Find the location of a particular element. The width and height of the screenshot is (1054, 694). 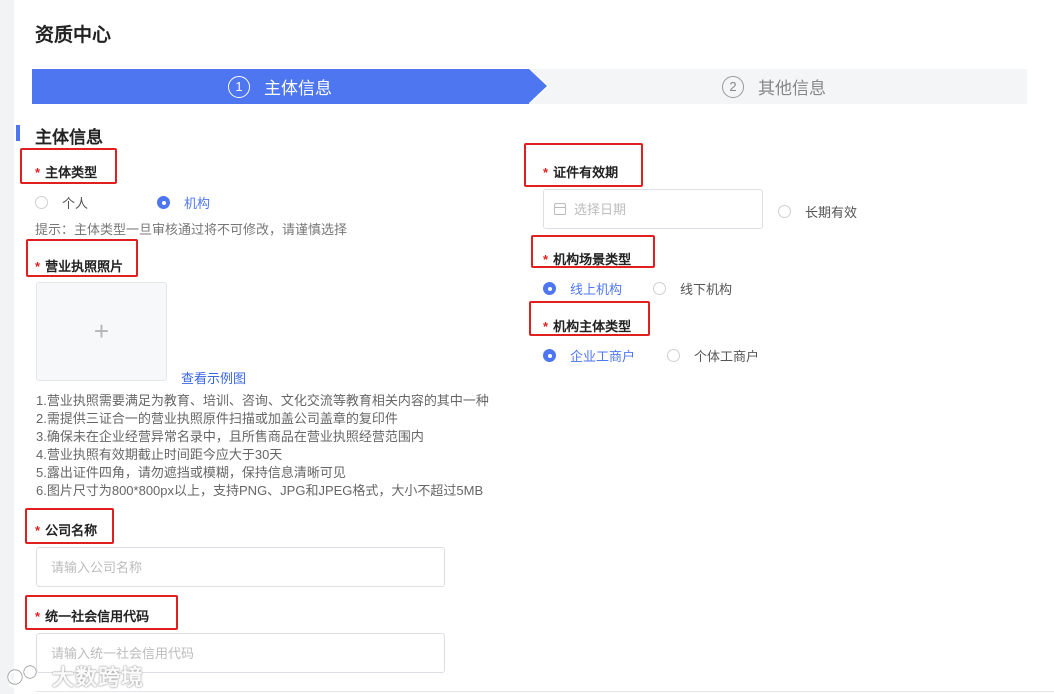

calendar-icon is located at coordinates (560, 209).